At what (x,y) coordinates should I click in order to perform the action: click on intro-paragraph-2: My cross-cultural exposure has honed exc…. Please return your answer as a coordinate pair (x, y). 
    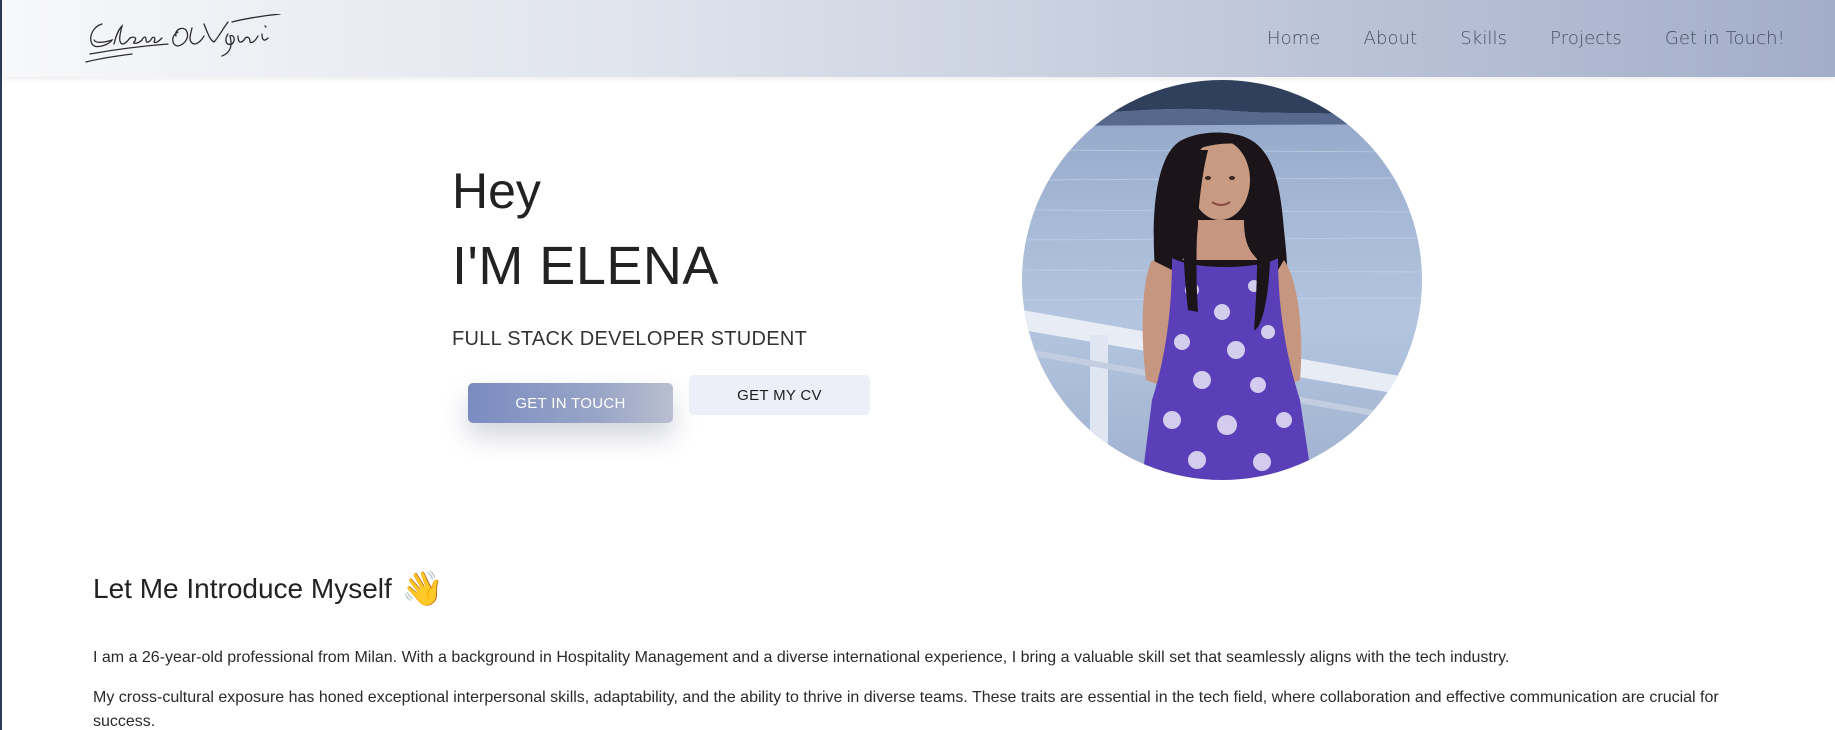
    Looking at the image, I should click on (906, 709).